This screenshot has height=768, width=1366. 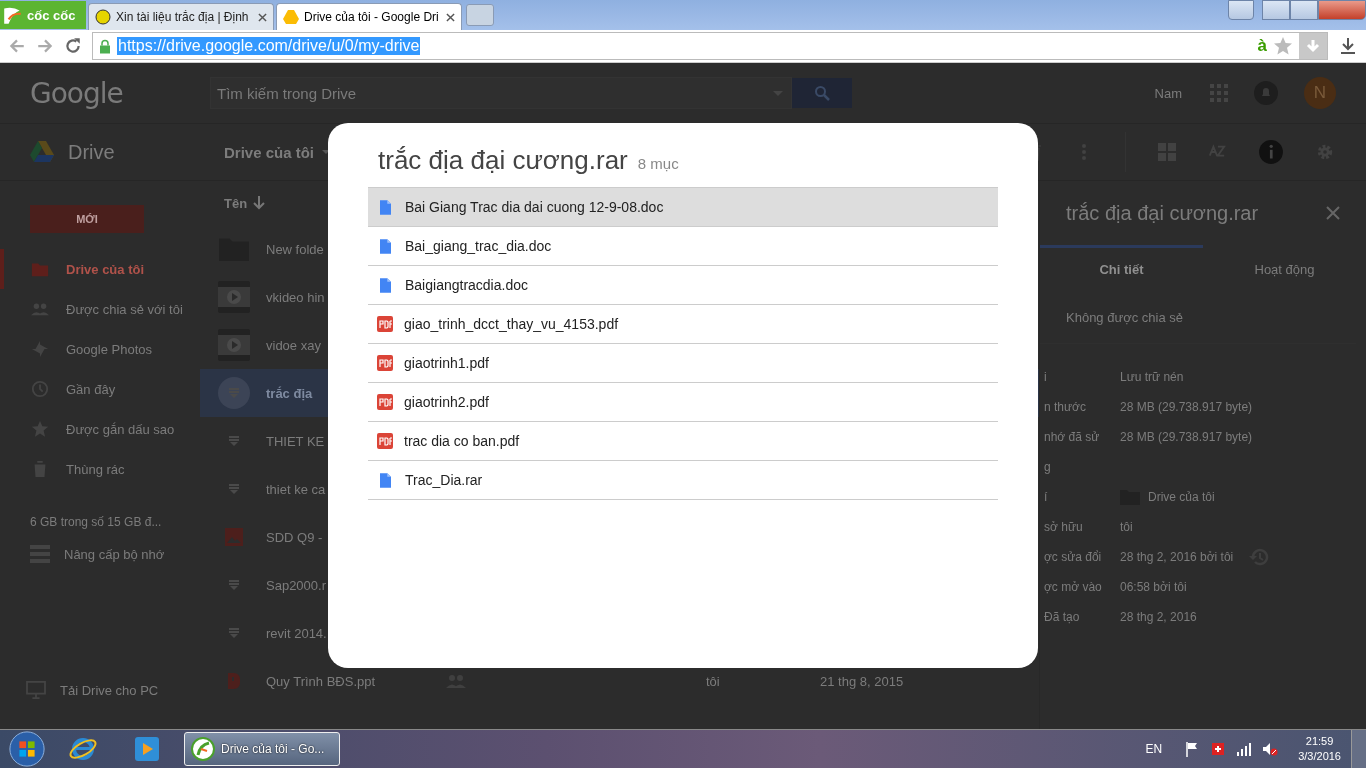 What do you see at coordinates (503, 160) in the screenshot?
I see `dialog-title: trắc địa đại cương.rar` at bounding box center [503, 160].